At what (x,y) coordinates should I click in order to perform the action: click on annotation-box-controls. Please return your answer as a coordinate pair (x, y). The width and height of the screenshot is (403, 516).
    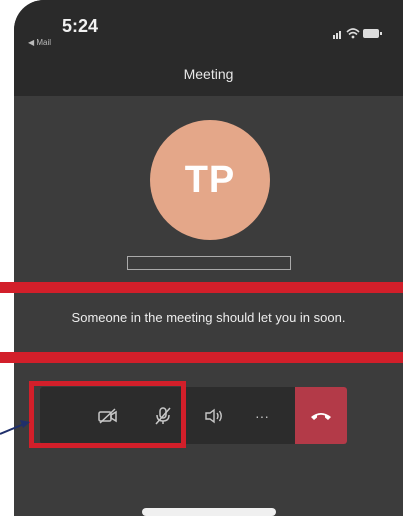
    Looking at the image, I should click on (107, 414).